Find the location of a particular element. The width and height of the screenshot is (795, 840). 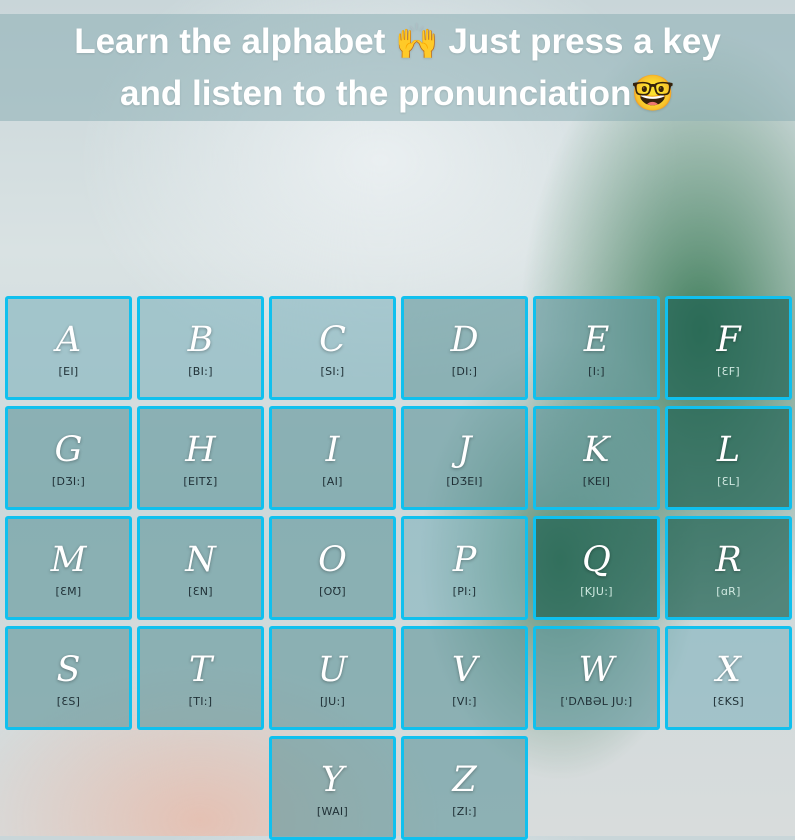

key-p: P [PI:] is located at coordinates (464, 568).